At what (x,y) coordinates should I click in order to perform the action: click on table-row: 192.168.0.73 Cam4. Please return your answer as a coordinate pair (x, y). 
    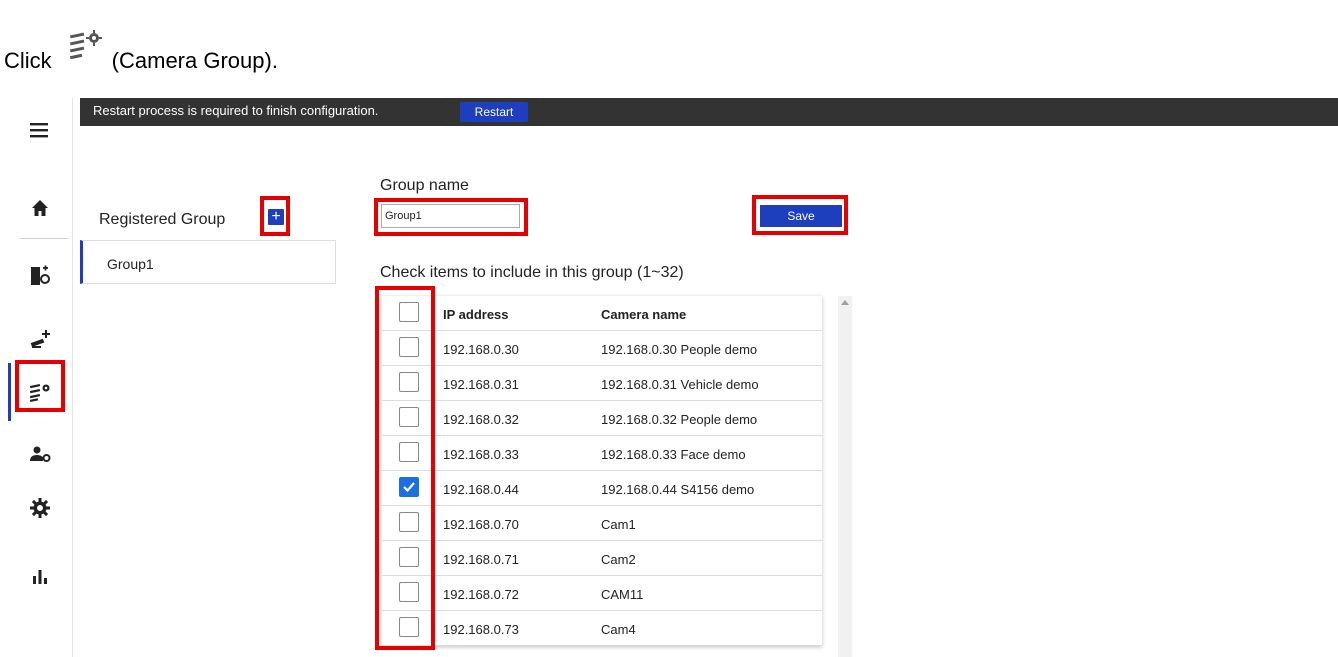
    Looking at the image, I should click on (602, 628).